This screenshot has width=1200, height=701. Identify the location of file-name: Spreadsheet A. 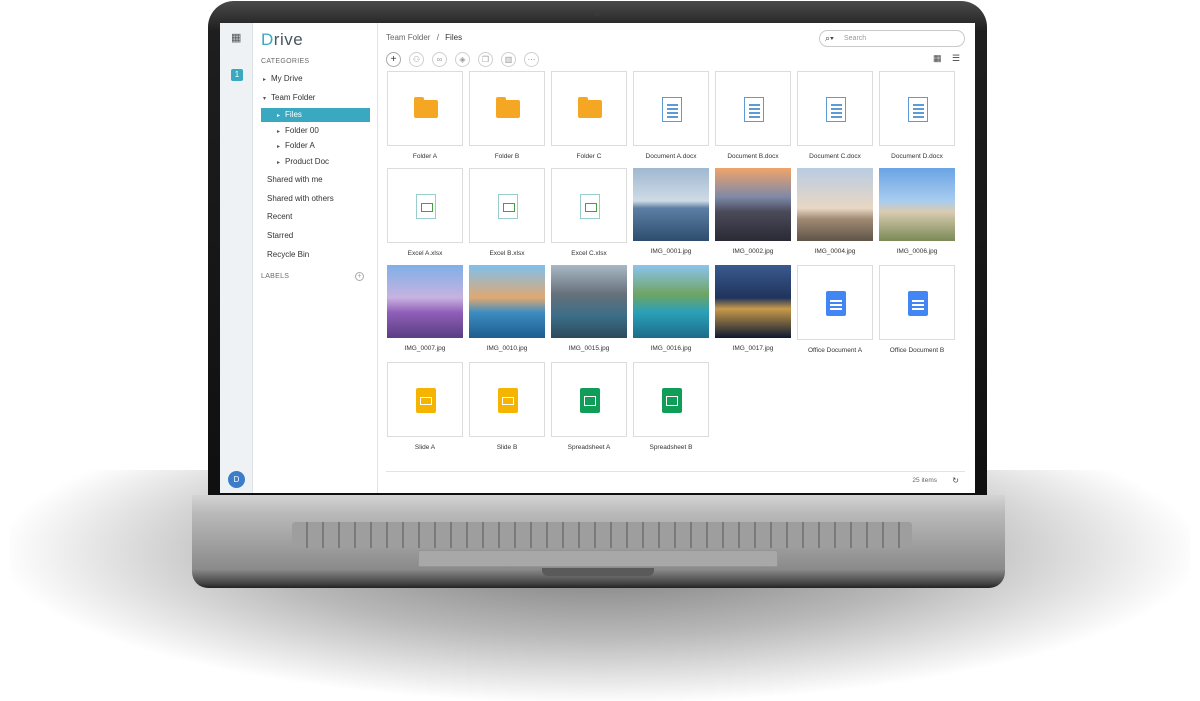
(589, 447).